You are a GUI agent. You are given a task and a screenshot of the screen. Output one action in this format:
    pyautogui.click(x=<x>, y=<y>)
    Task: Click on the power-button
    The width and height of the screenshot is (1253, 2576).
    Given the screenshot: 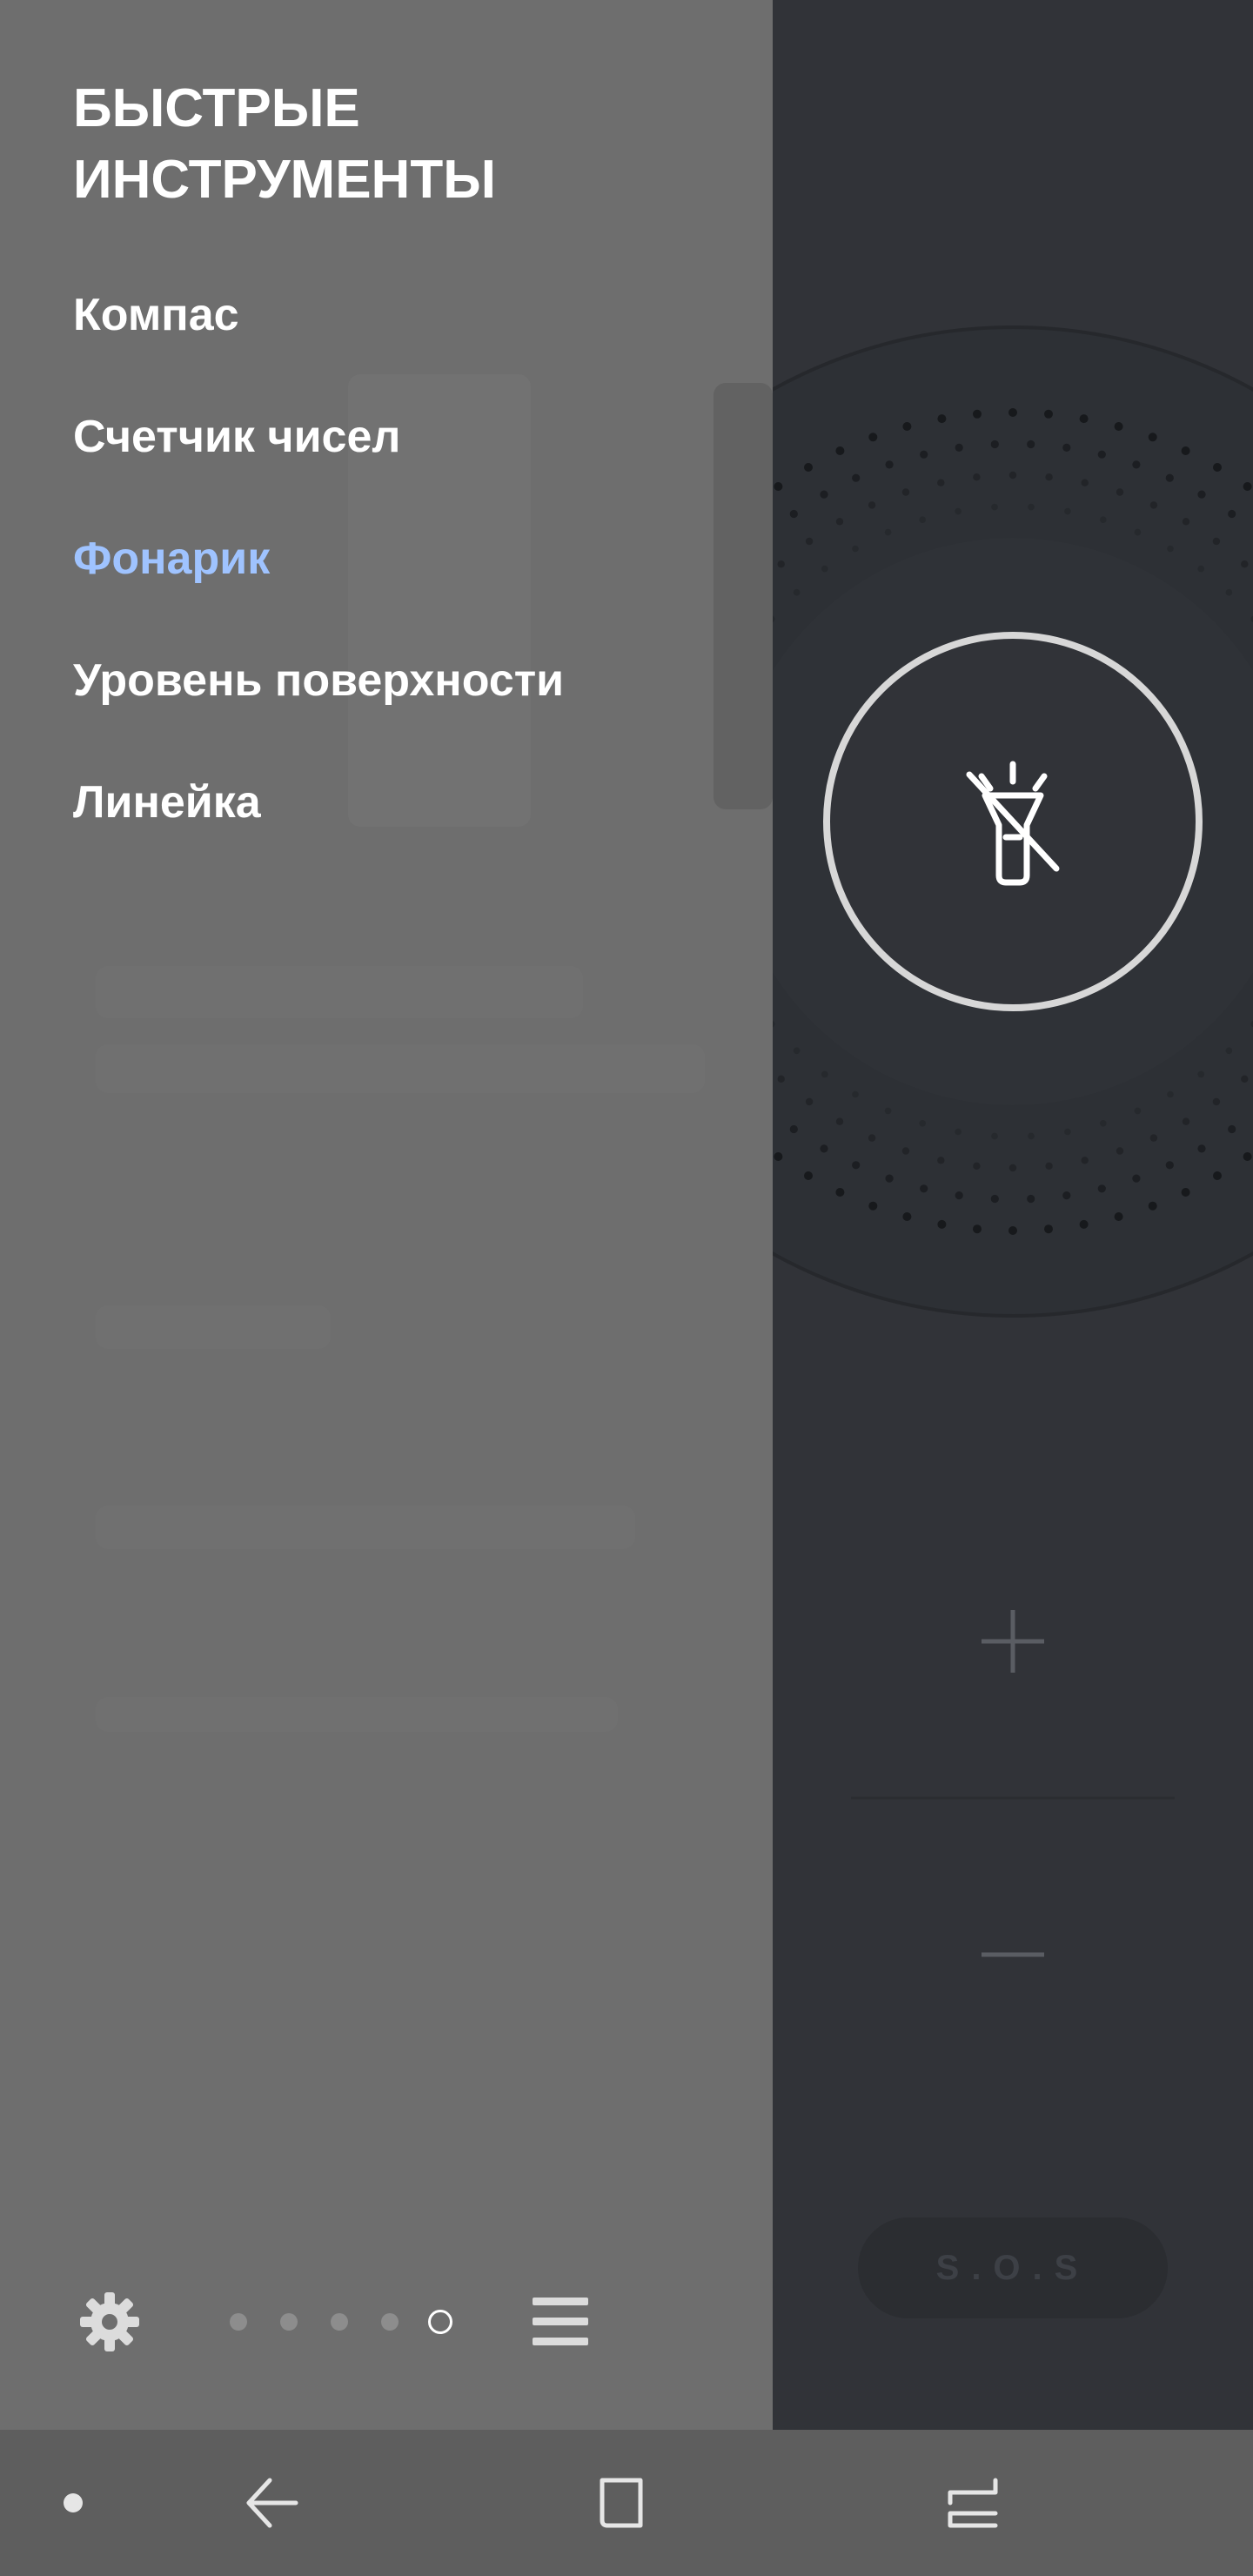 What is the action you would take?
    pyautogui.click(x=1013, y=821)
    